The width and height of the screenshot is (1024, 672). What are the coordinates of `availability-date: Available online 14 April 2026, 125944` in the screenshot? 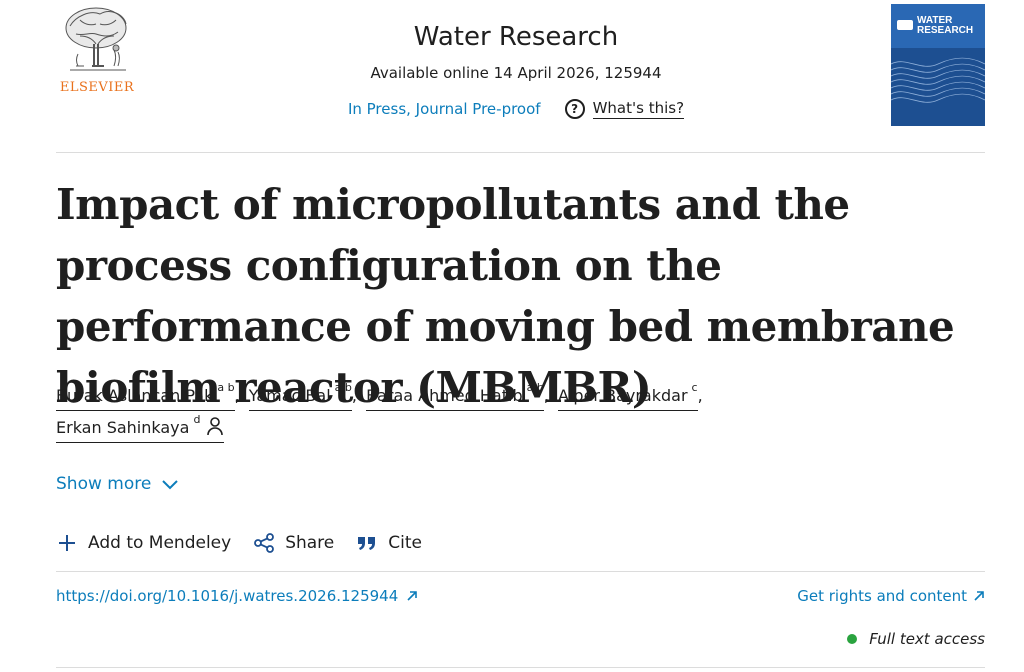 It's located at (516, 73).